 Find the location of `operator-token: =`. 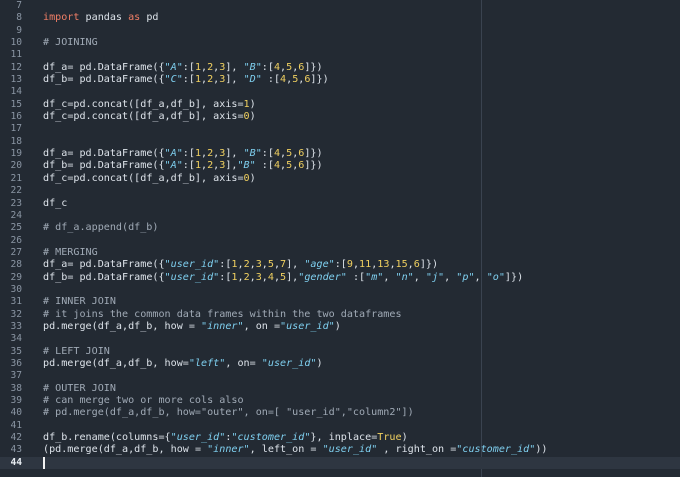

operator-token: = is located at coordinates (255, 363).